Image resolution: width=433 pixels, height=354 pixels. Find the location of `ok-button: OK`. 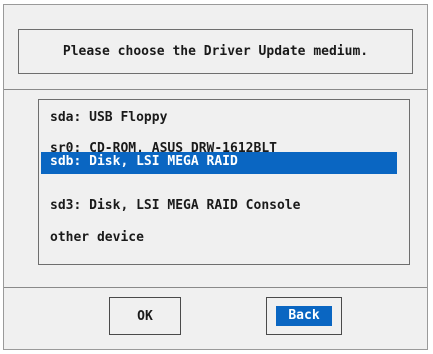

ok-button: OK is located at coordinates (145, 316).